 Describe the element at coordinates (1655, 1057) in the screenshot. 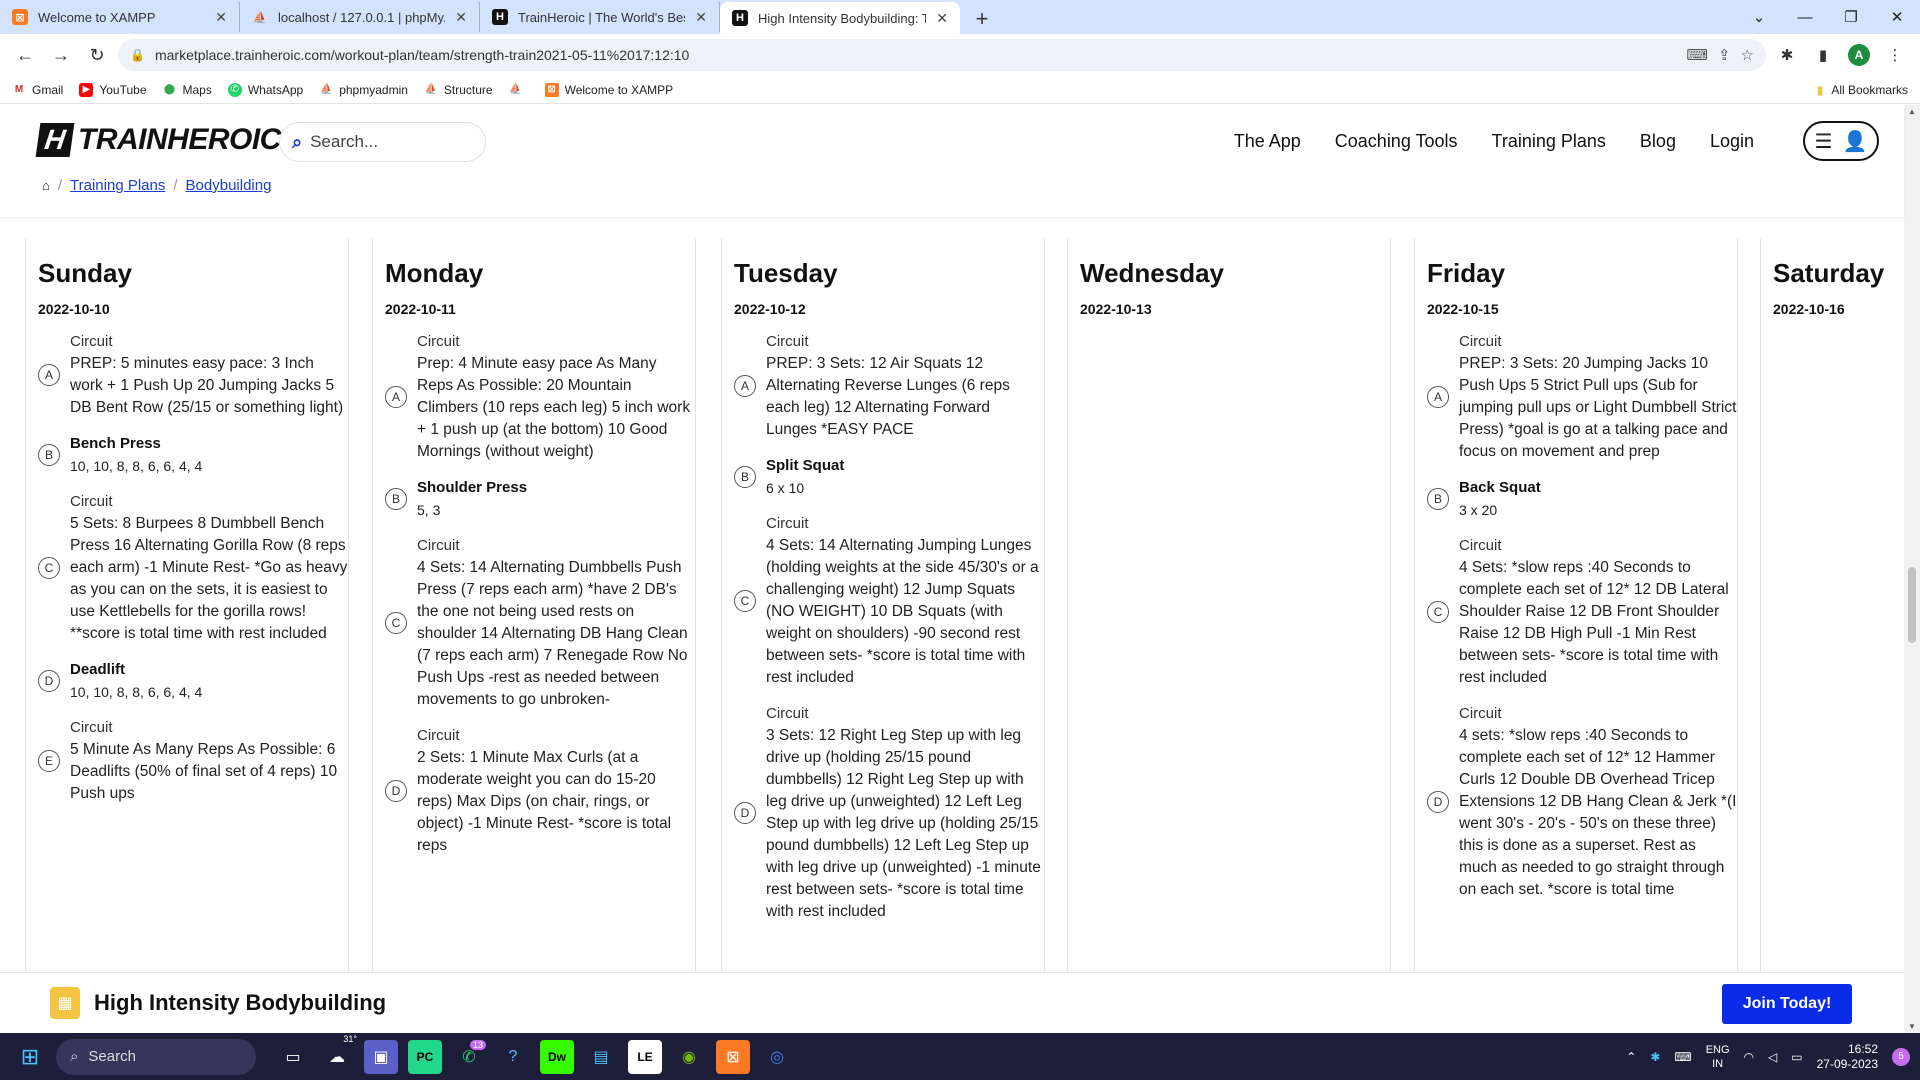

I see `bluetooth-icon: ✱` at that location.